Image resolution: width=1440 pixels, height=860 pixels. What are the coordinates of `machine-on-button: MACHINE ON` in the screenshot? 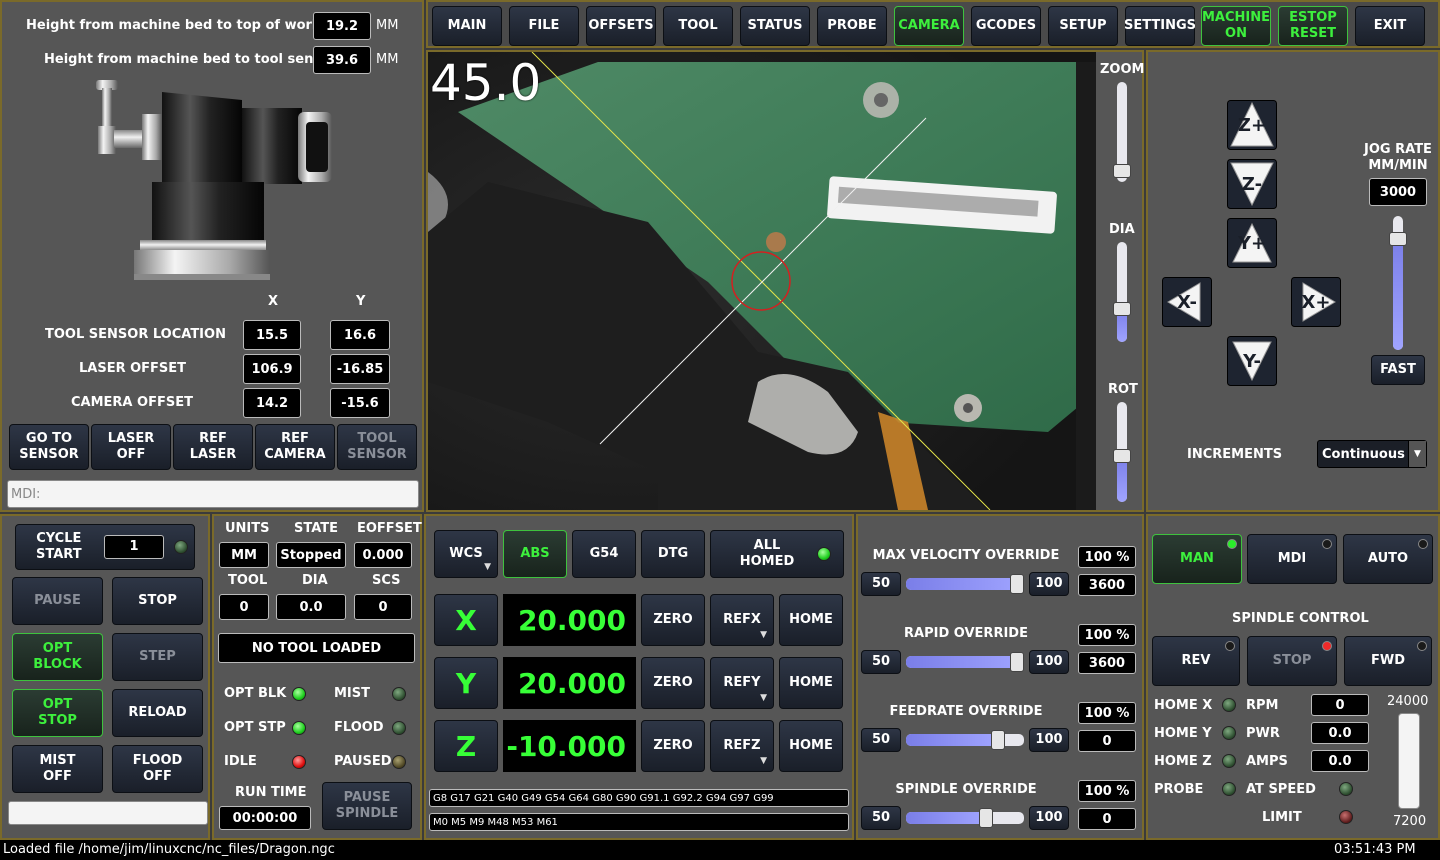 It's located at (1236, 26).